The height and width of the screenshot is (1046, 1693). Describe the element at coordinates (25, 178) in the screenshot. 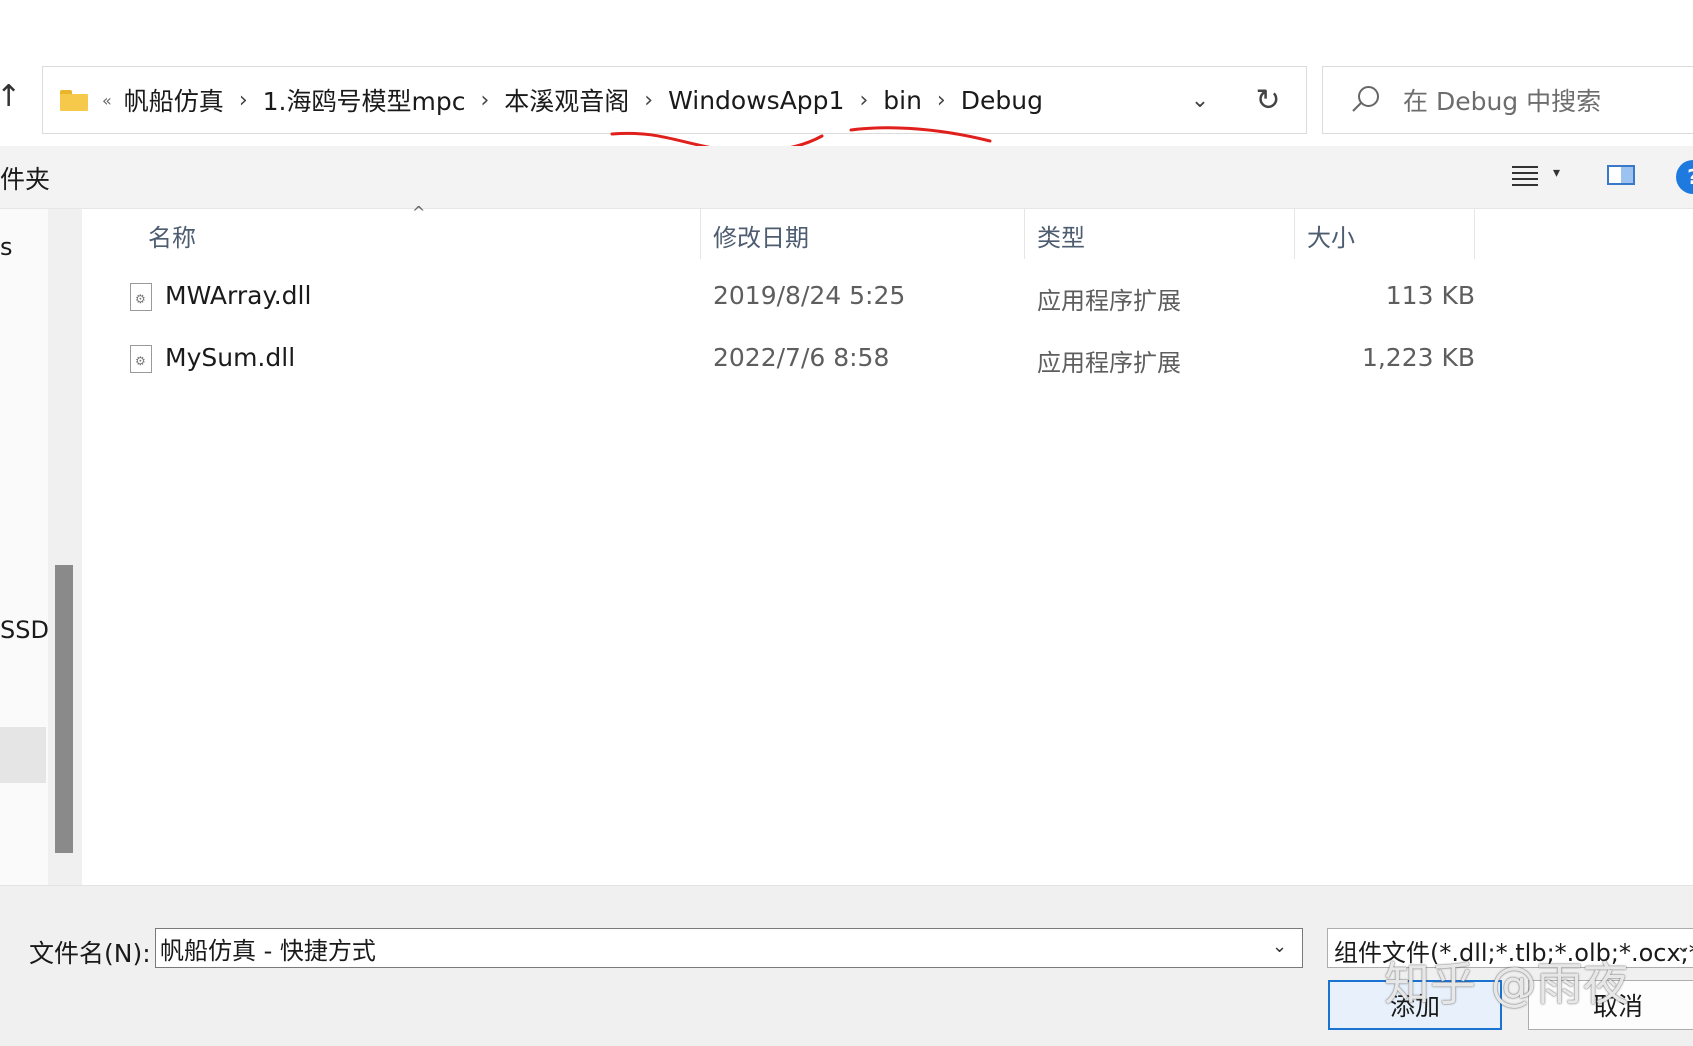

I see `new-folder-button: 件夹` at that location.